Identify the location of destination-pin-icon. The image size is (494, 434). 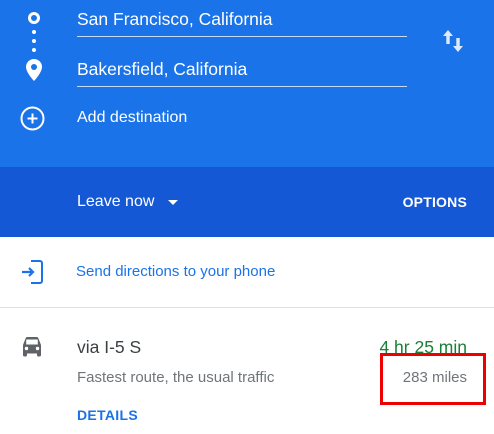
(34, 70).